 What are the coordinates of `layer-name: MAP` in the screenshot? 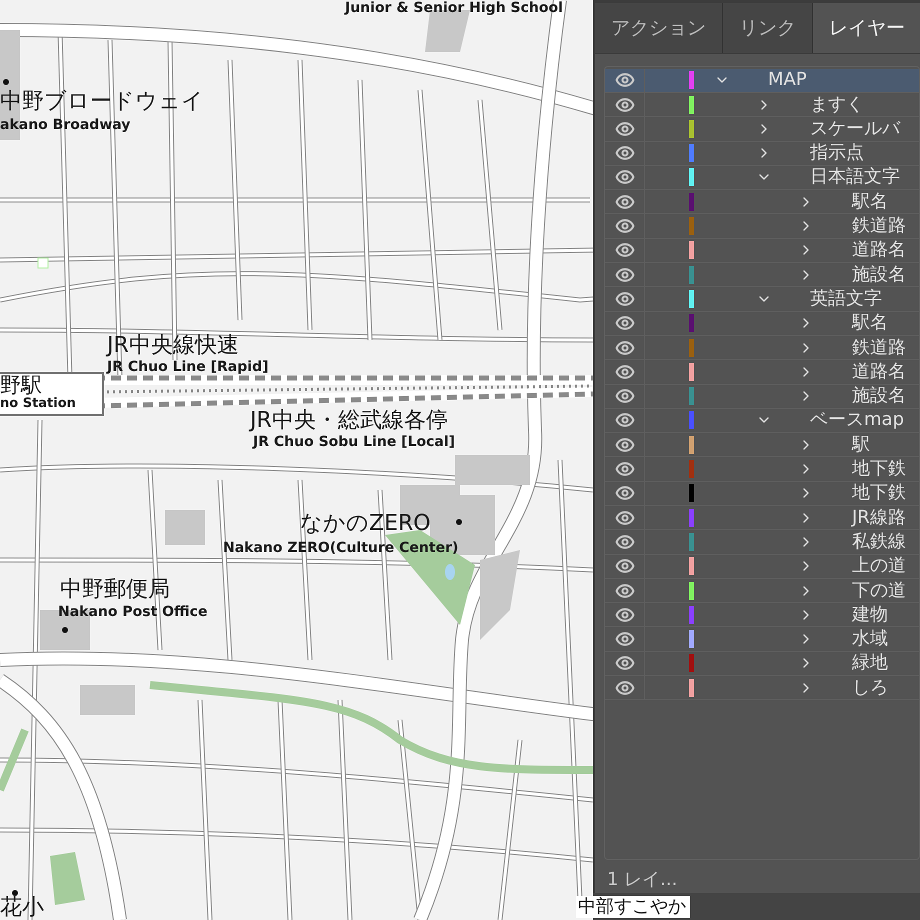 It's located at (787, 80).